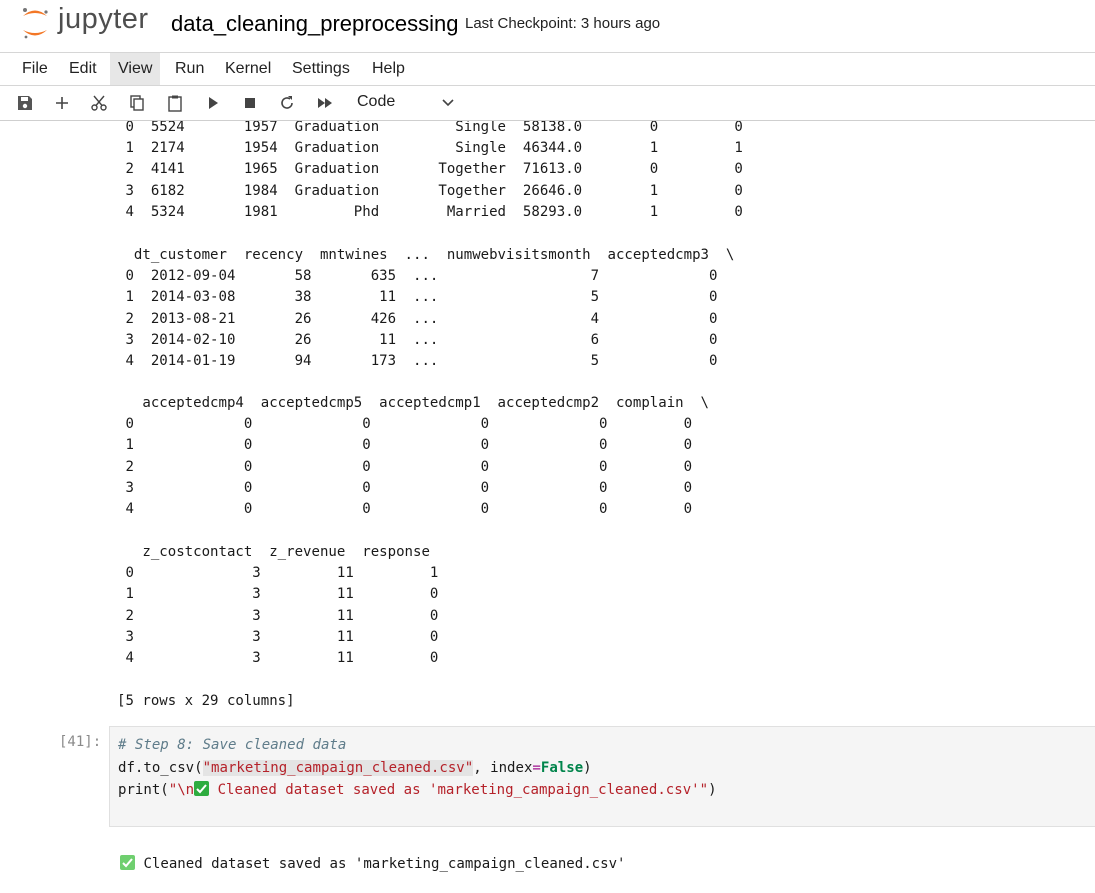  Describe the element at coordinates (175, 103) in the screenshot. I see `paste-icon` at that location.